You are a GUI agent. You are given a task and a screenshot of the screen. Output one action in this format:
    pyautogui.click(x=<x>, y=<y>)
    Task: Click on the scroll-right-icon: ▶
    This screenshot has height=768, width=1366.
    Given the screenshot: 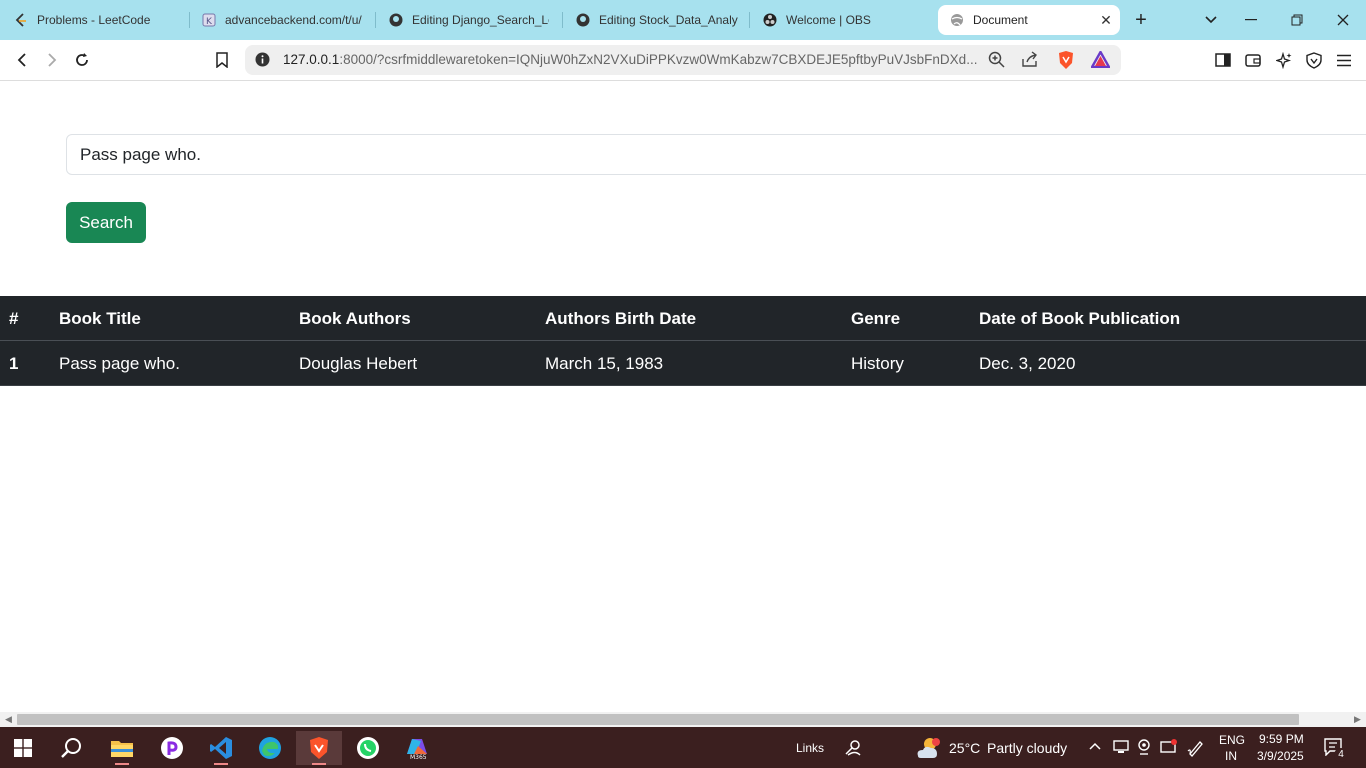 What is the action you would take?
    pyautogui.click(x=1357, y=719)
    